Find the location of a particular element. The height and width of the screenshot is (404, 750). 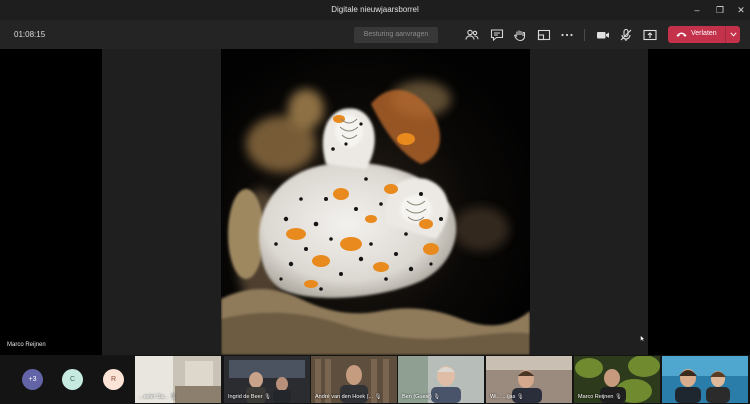

share-tray-icon is located at coordinates (650, 35).